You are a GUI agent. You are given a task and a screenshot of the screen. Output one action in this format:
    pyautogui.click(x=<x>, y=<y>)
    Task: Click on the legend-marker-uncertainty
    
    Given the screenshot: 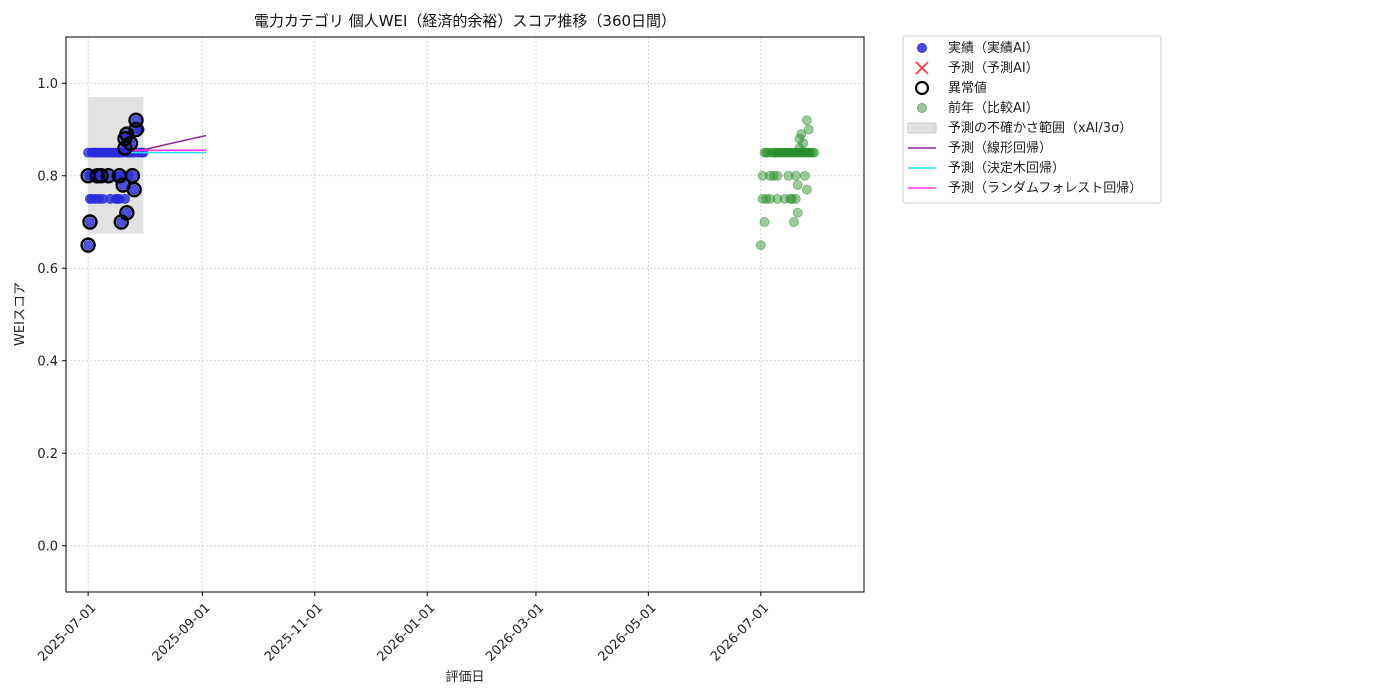 What is the action you would take?
    pyautogui.click(x=922, y=128)
    